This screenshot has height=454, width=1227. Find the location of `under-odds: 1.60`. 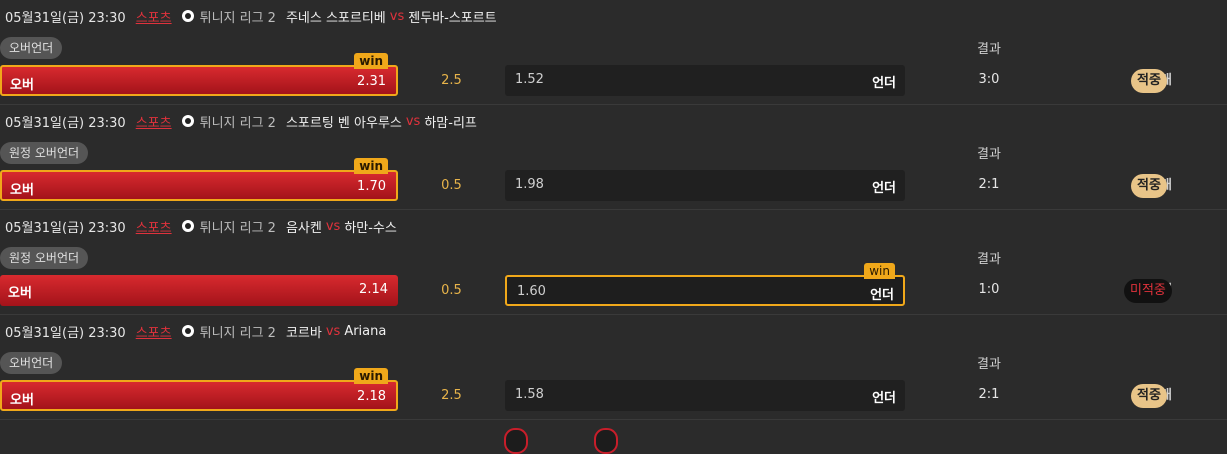

under-odds: 1.60 is located at coordinates (531, 291).